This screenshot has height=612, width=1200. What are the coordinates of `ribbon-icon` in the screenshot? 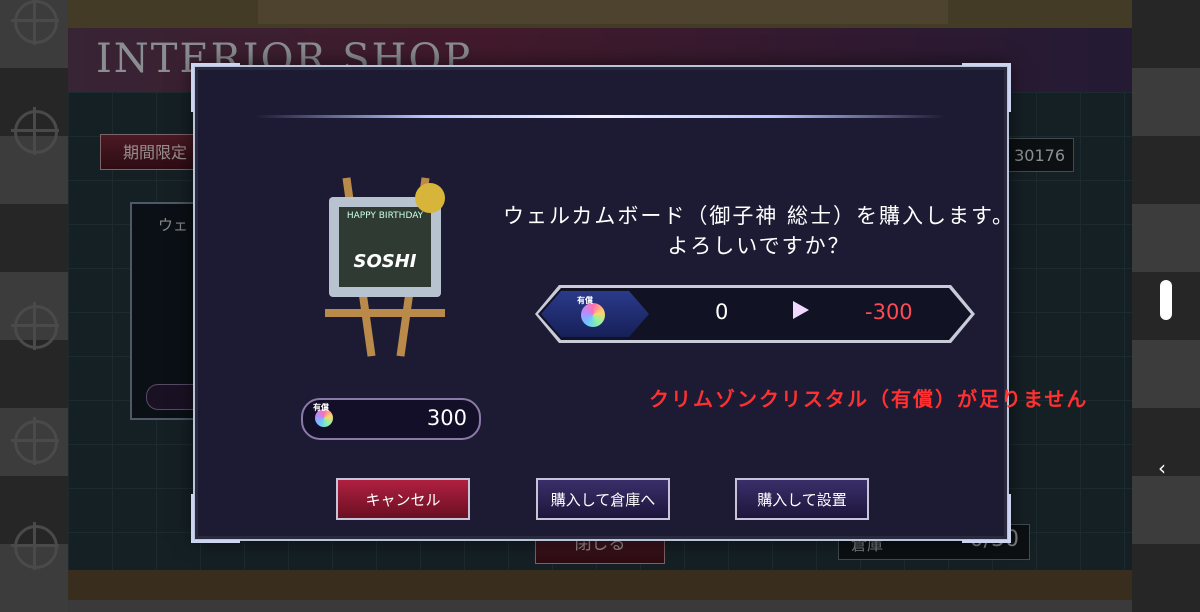 It's located at (430, 198).